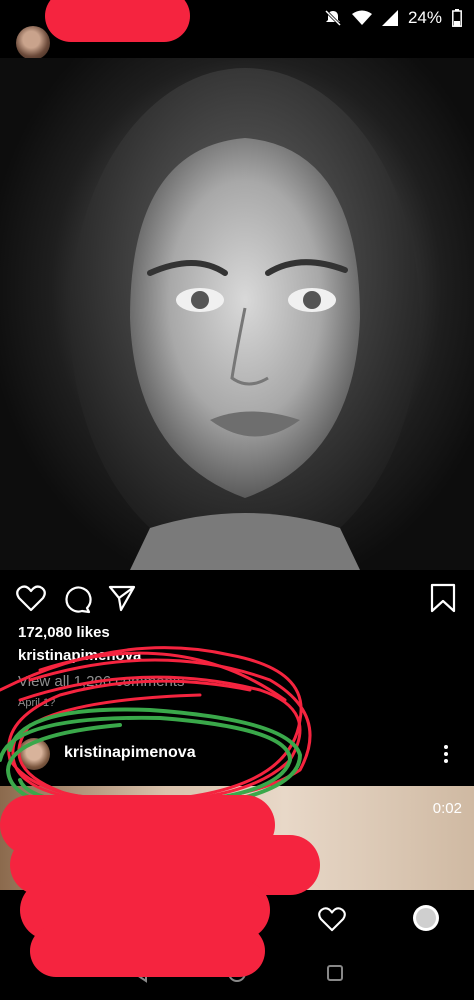 The width and height of the screenshot is (474, 1000). Describe the element at coordinates (31, 600) in the screenshot. I see `heart-icon` at that location.